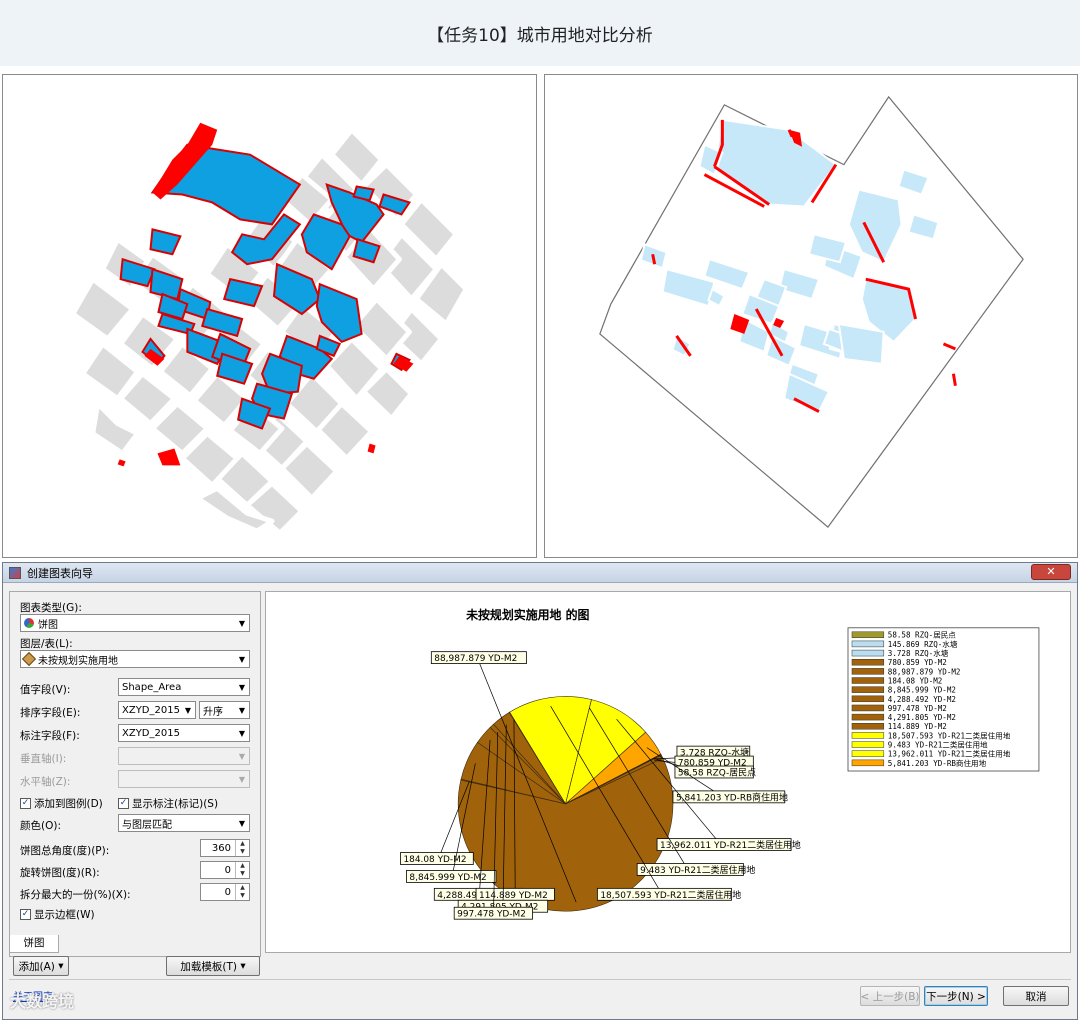 The image size is (1080, 1023). What do you see at coordinates (922, 635) in the screenshot?
I see `legend-entry: 58.58 RZQ-居民点` at bounding box center [922, 635].